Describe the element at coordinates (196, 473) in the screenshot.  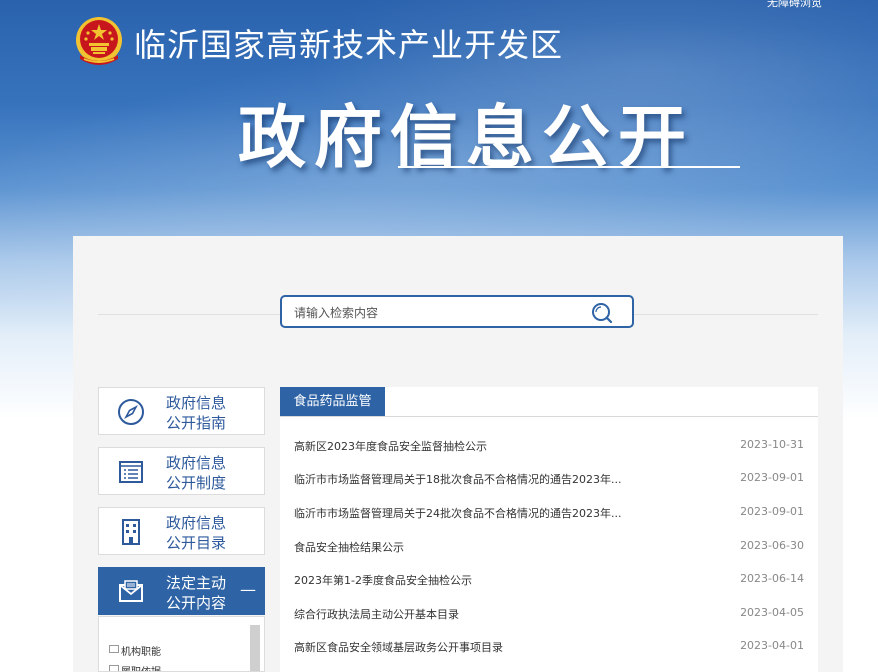
I see `nav-label: 政府信息 公开制度` at that location.